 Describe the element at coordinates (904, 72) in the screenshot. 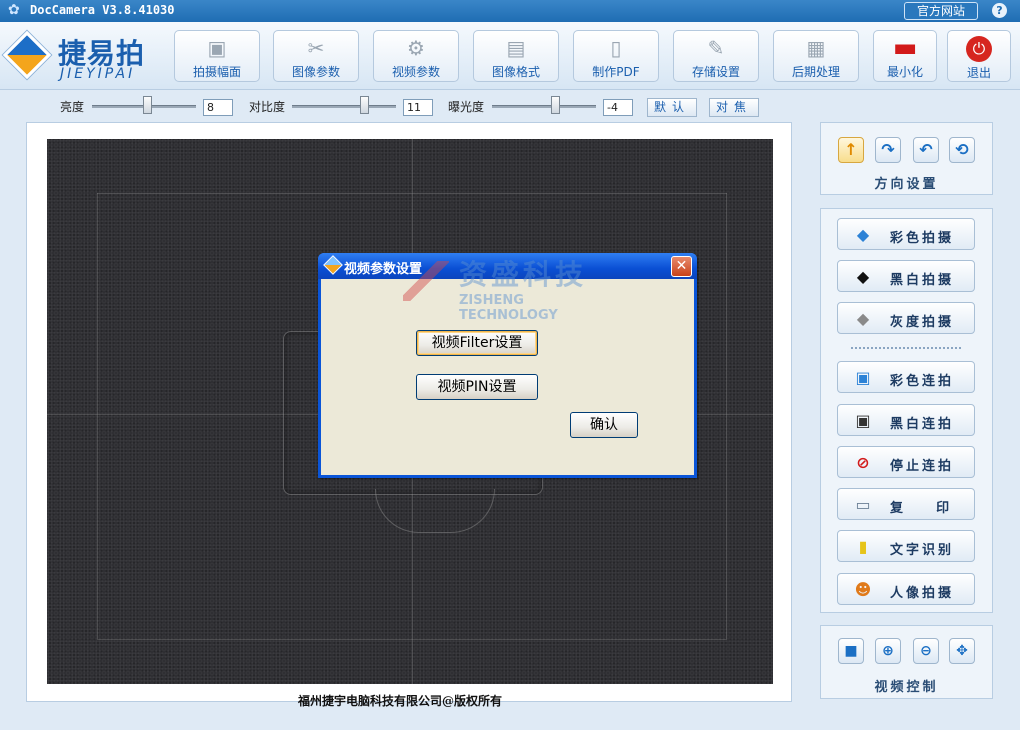

I see `tool-label: 最小化` at that location.